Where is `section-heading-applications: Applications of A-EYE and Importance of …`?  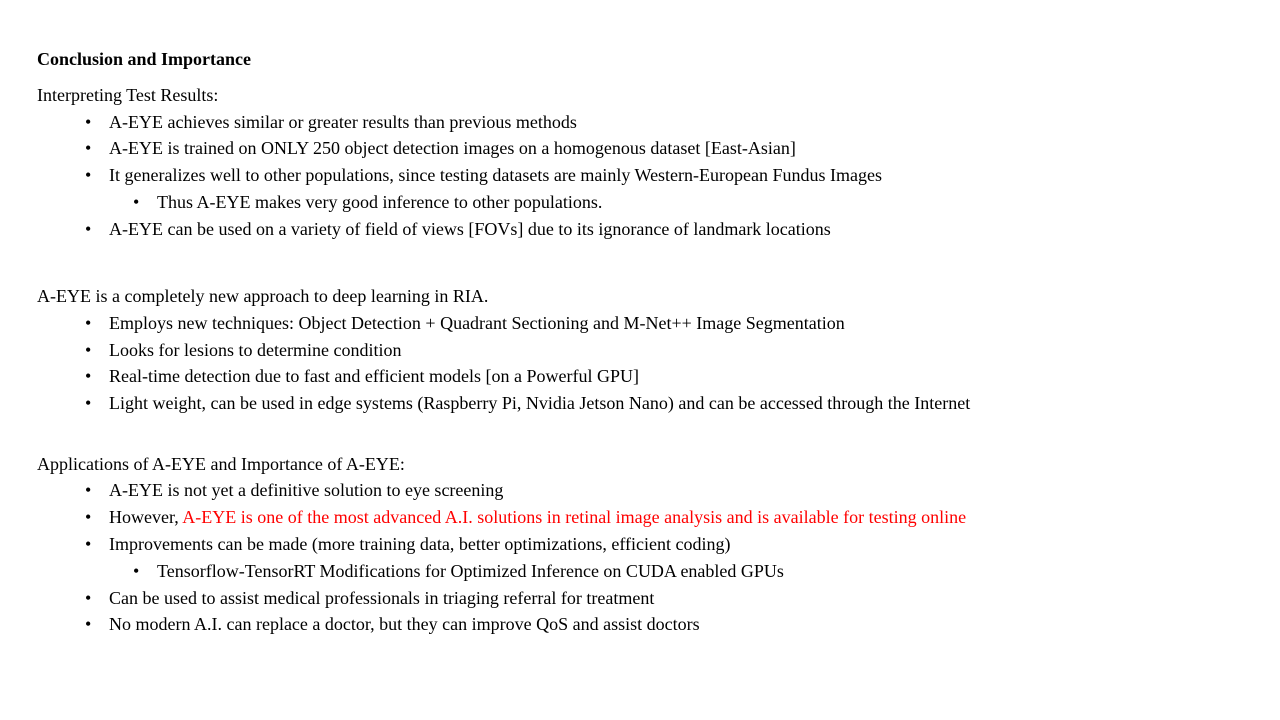
section-heading-applications: Applications of A-EYE and Importance of … is located at coordinates (221, 464).